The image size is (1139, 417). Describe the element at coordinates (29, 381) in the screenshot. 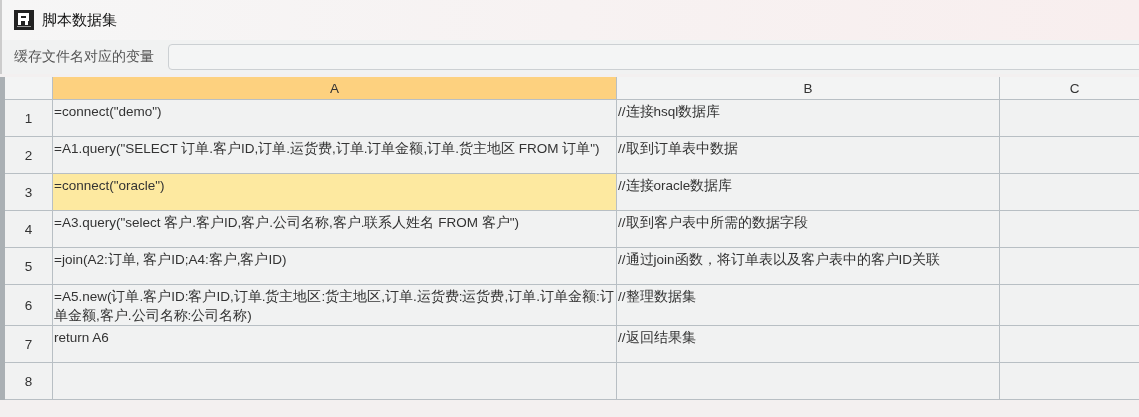

I see `row-header: 8` at that location.